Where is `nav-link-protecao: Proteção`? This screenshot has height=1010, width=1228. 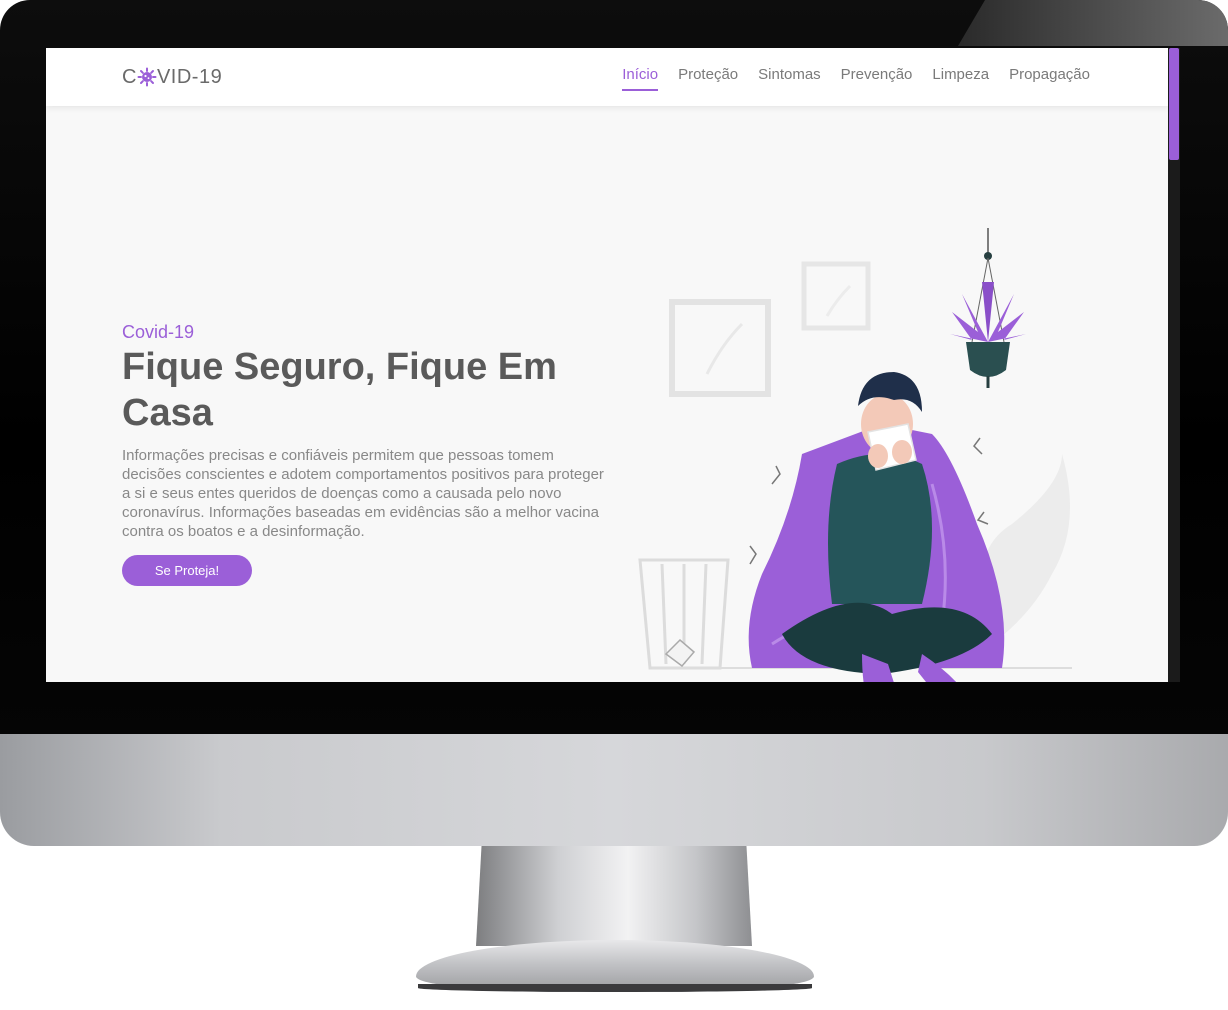
nav-link-protecao: Proteção is located at coordinates (708, 78).